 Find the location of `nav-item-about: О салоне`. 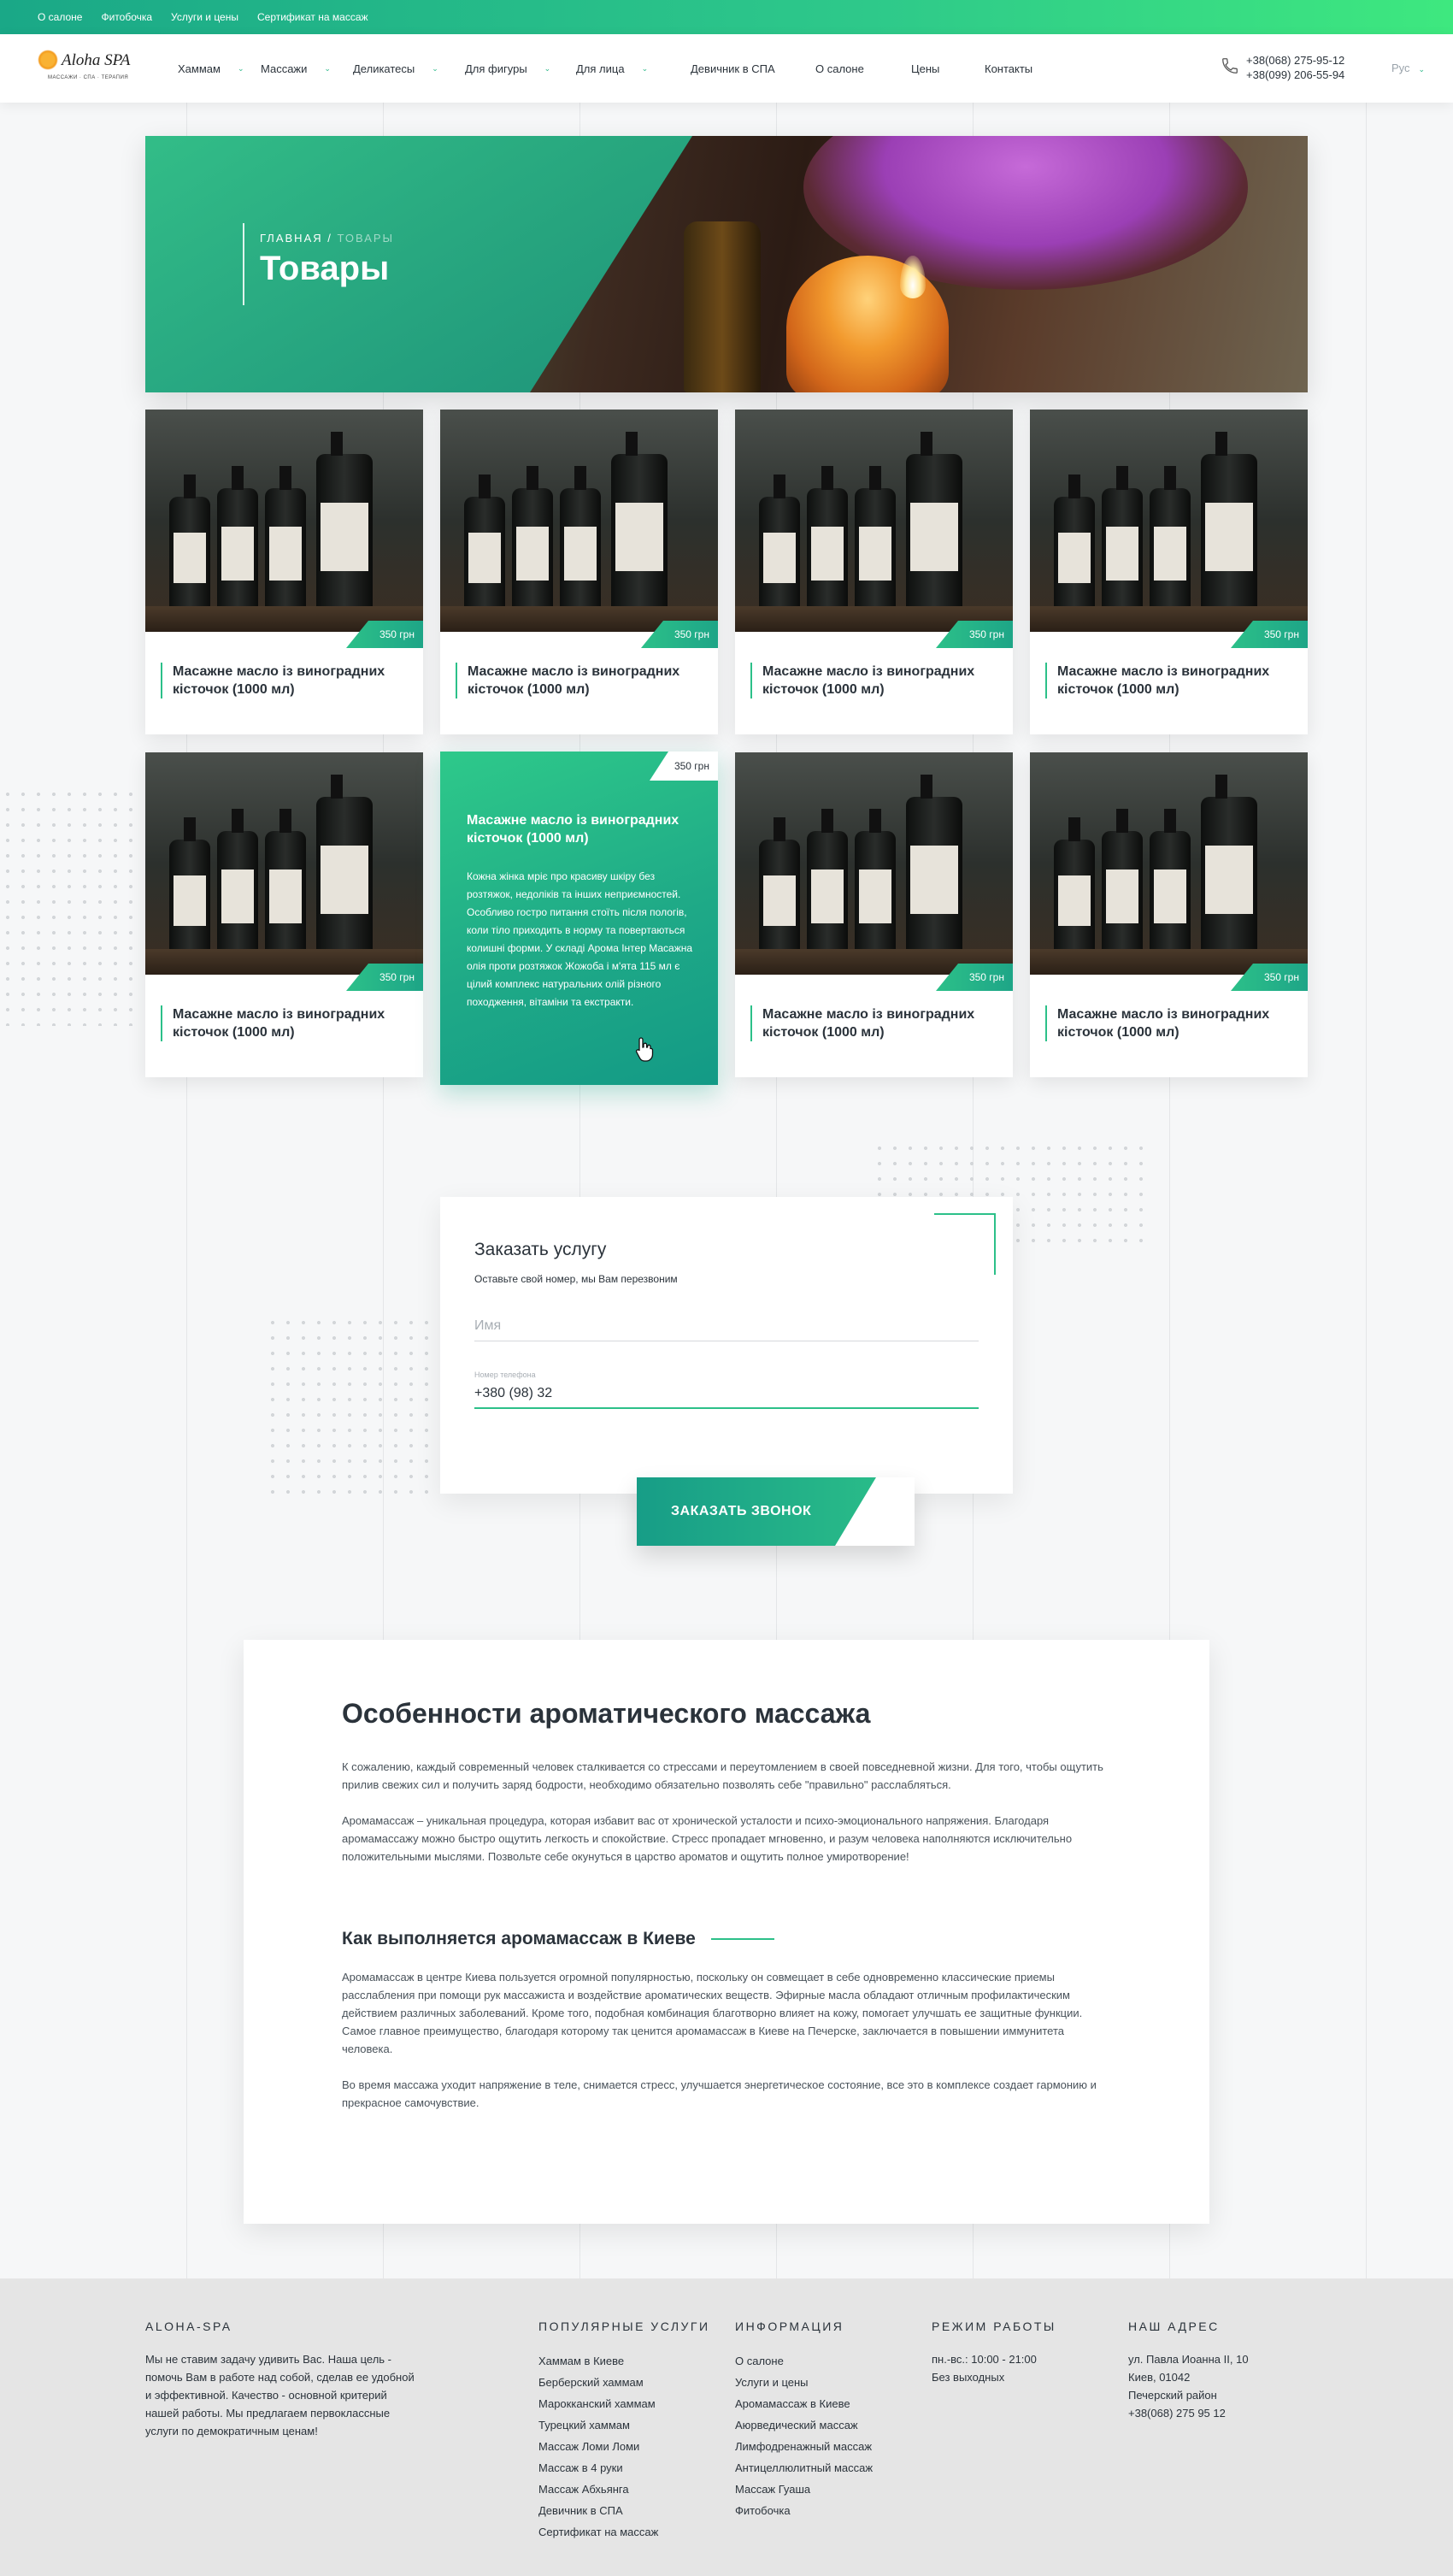

nav-item-about: О салоне is located at coordinates (863, 68).